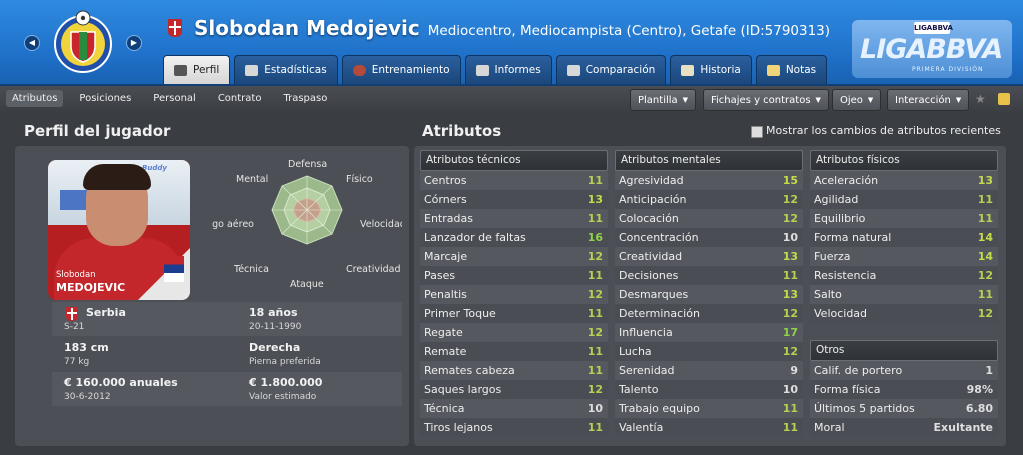  Describe the element at coordinates (514, 389) in the screenshot. I see `attribute-row: Saques largos 12` at that location.